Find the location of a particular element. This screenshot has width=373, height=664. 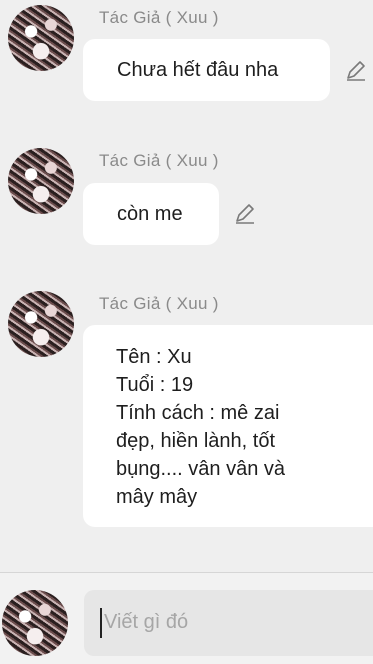

user-avatar is located at coordinates (35, 623).